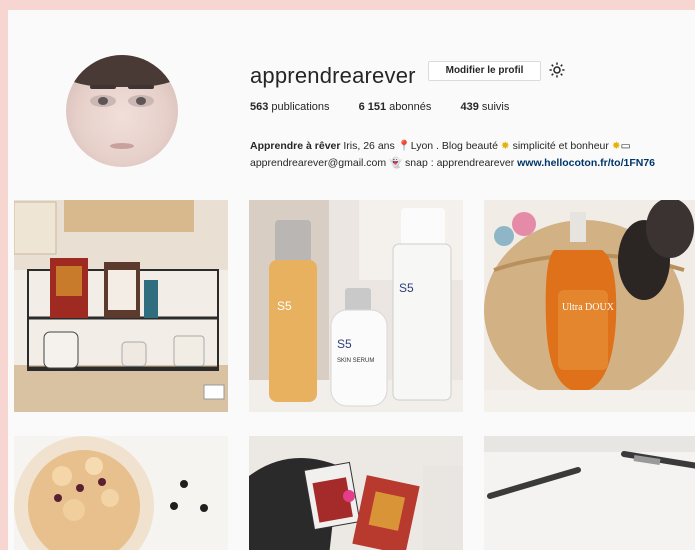  What do you see at coordinates (586, 163) in the screenshot?
I see `bio-link: www.hellocoton.fr/to/1FN76` at bounding box center [586, 163].